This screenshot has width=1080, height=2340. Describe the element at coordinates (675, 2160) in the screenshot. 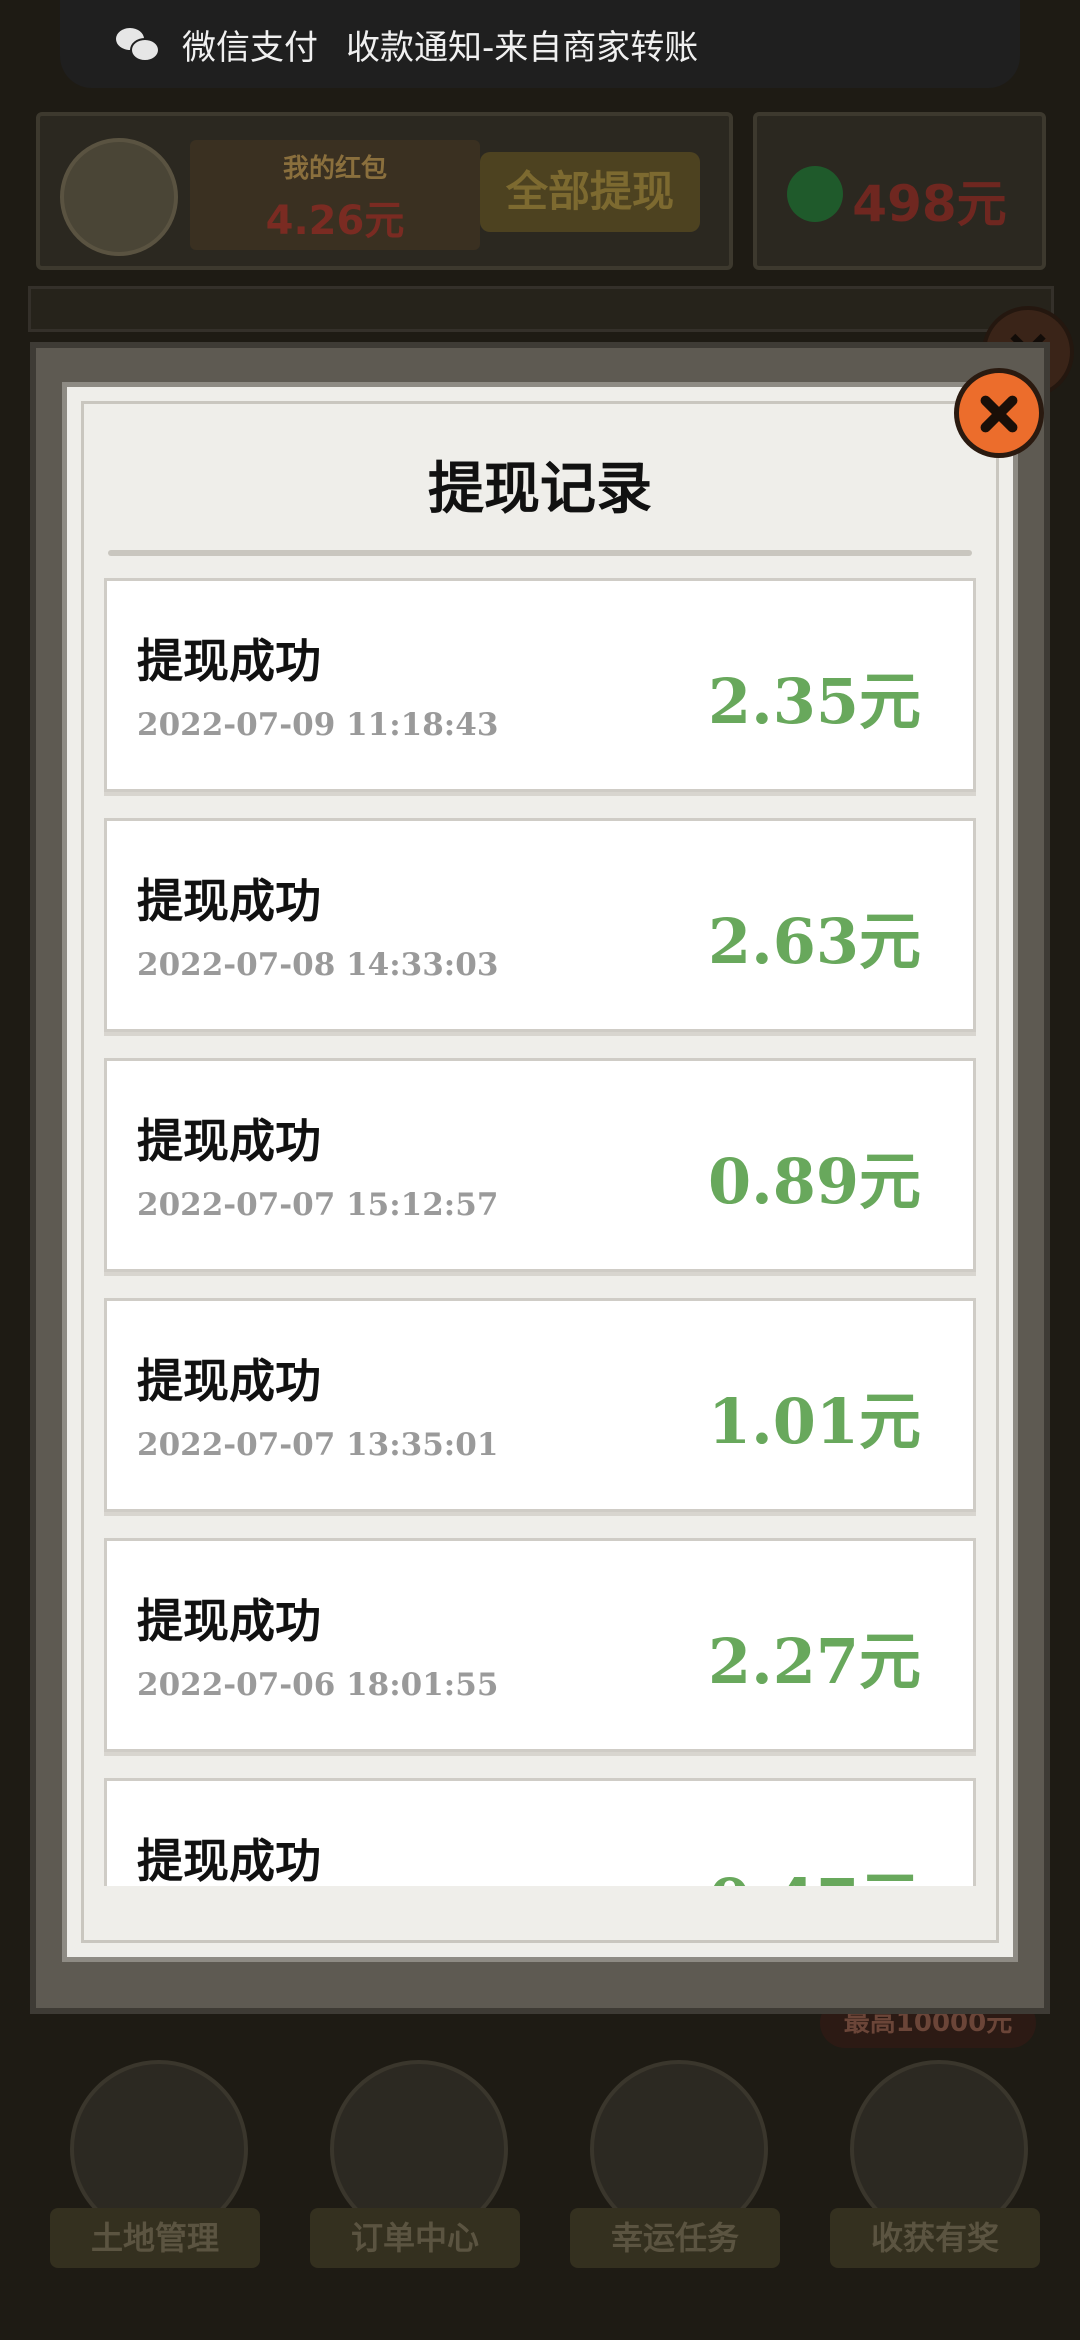

I see `nav-lucky-task: 幸运任务` at that location.